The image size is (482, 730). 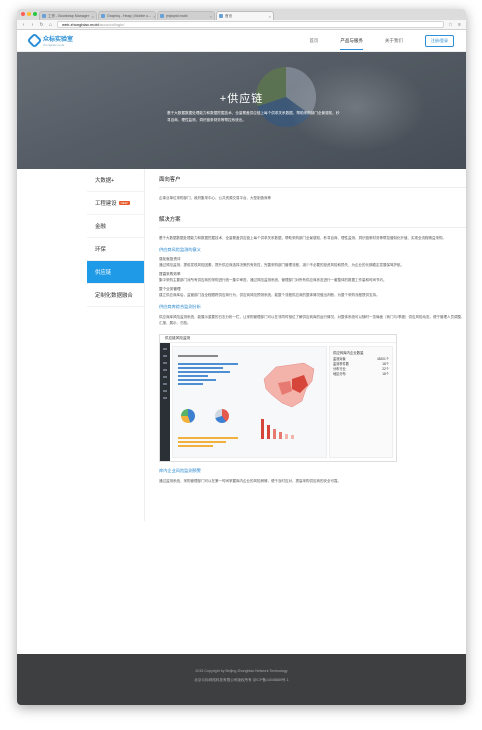 I want to click on browser-tab: jmjtoptd.mobi ×, so click(x=186, y=15).